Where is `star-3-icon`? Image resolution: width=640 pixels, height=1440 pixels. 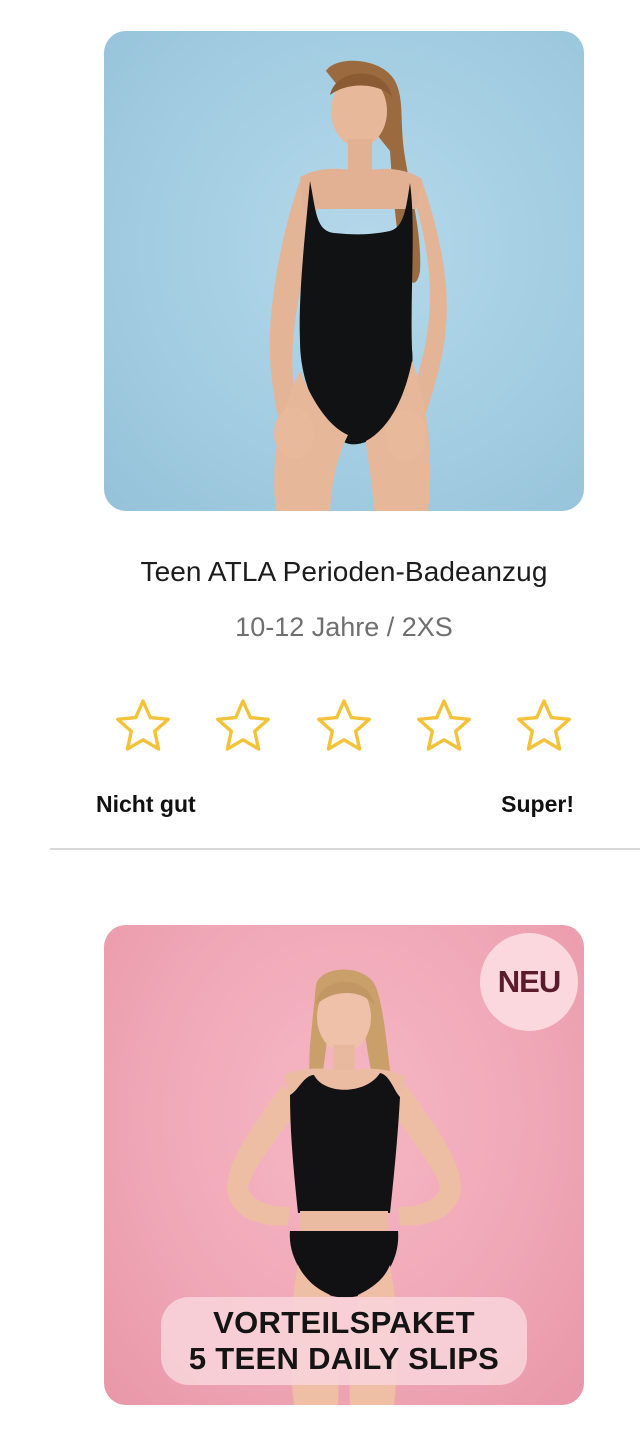
star-3-icon is located at coordinates (344, 727).